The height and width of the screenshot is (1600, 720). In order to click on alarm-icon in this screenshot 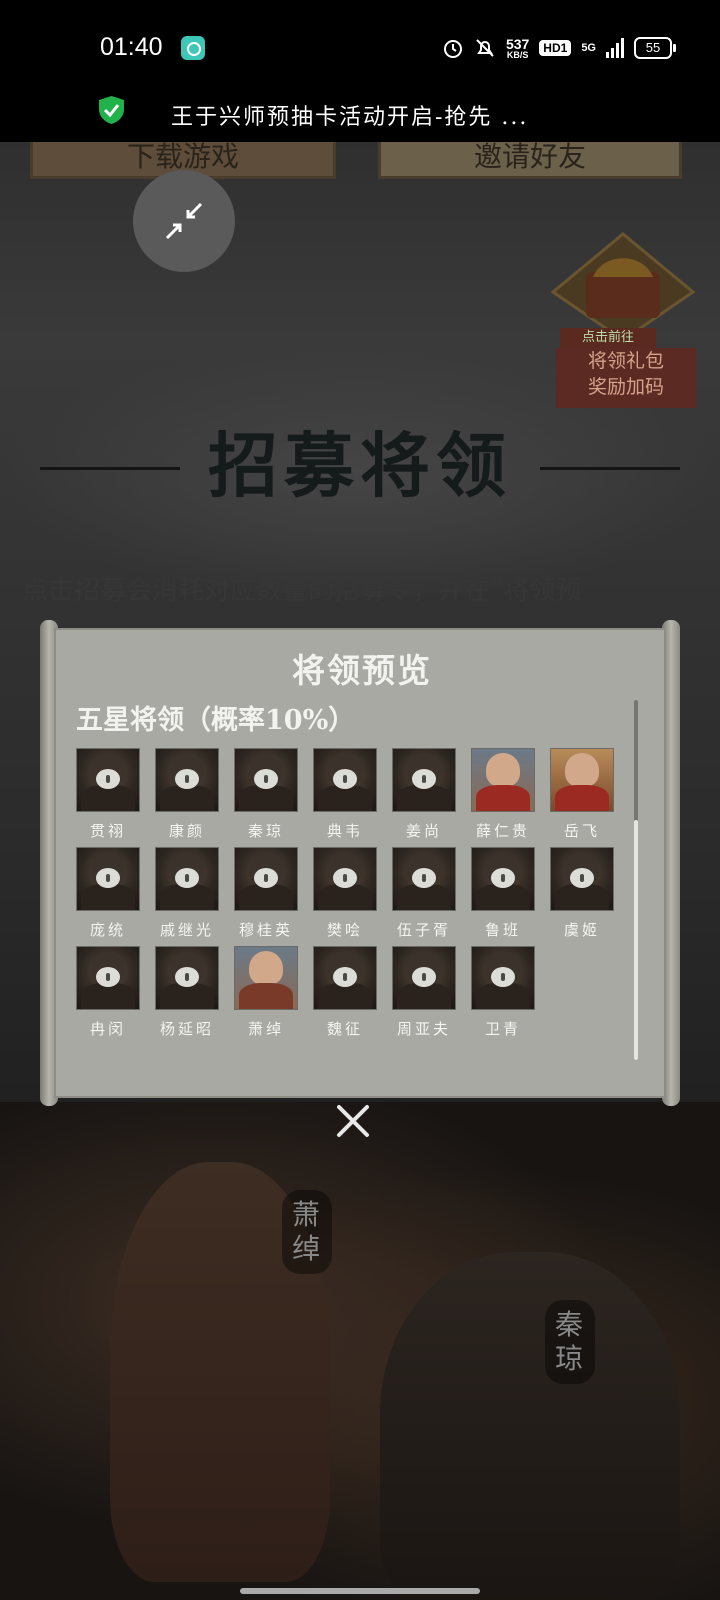, I will do `click(452, 49)`.